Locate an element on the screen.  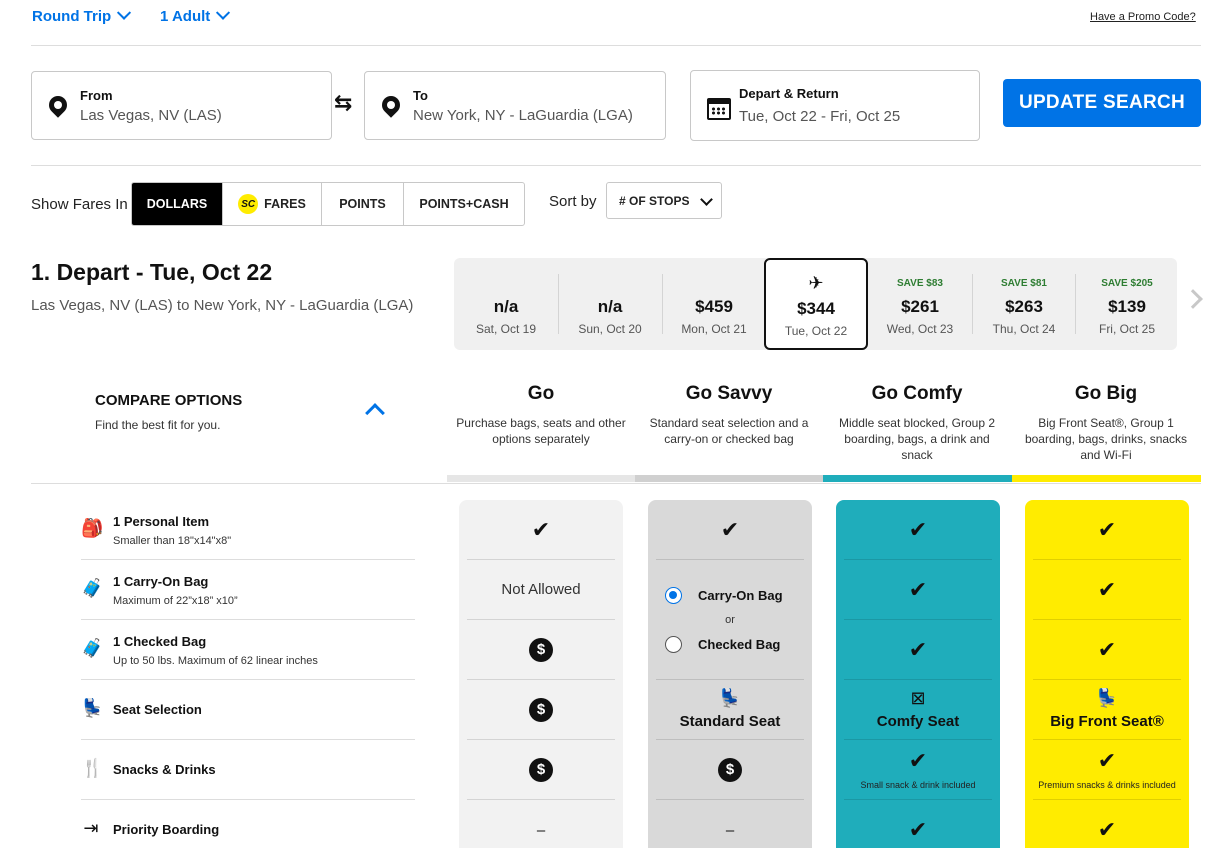
carry-on-radio: Carry-On Bag is located at coordinates (730, 595).